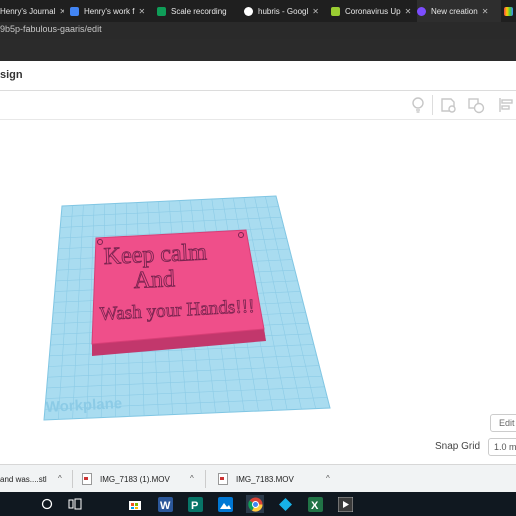 The height and width of the screenshot is (516, 516). I want to click on download-label: IMG_7183 (1).MOV, so click(135, 479).